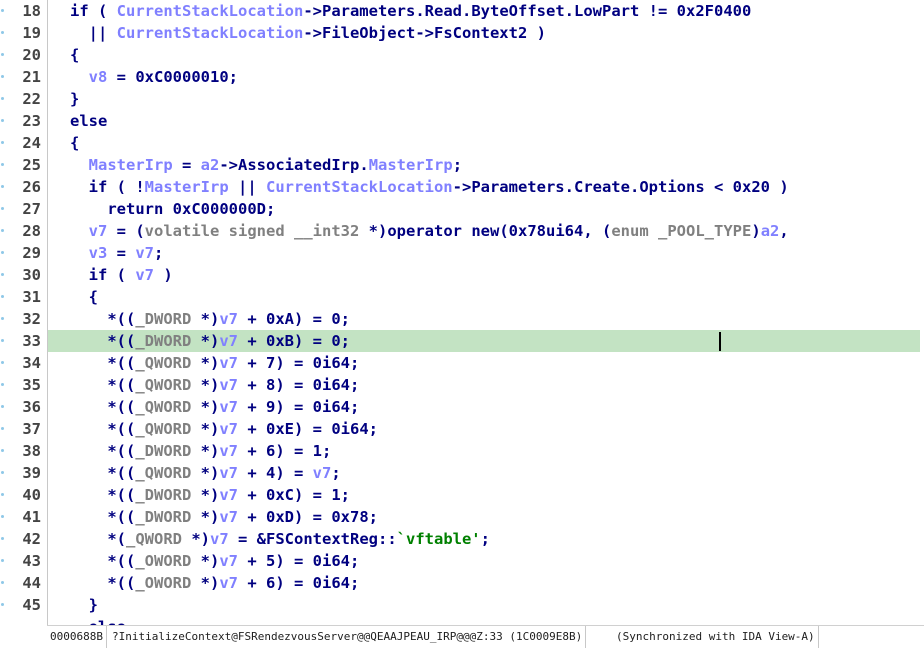 The height and width of the screenshot is (650, 924). I want to click on code-line: 31 {, so click(462, 297).